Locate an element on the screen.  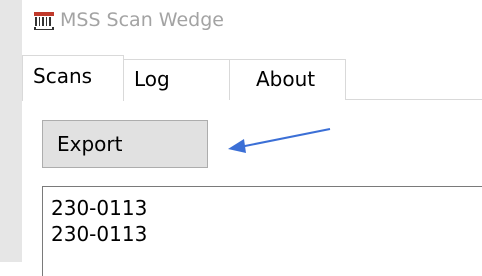
title-bar: MSS Scan Wedge is located at coordinates (252, 20).